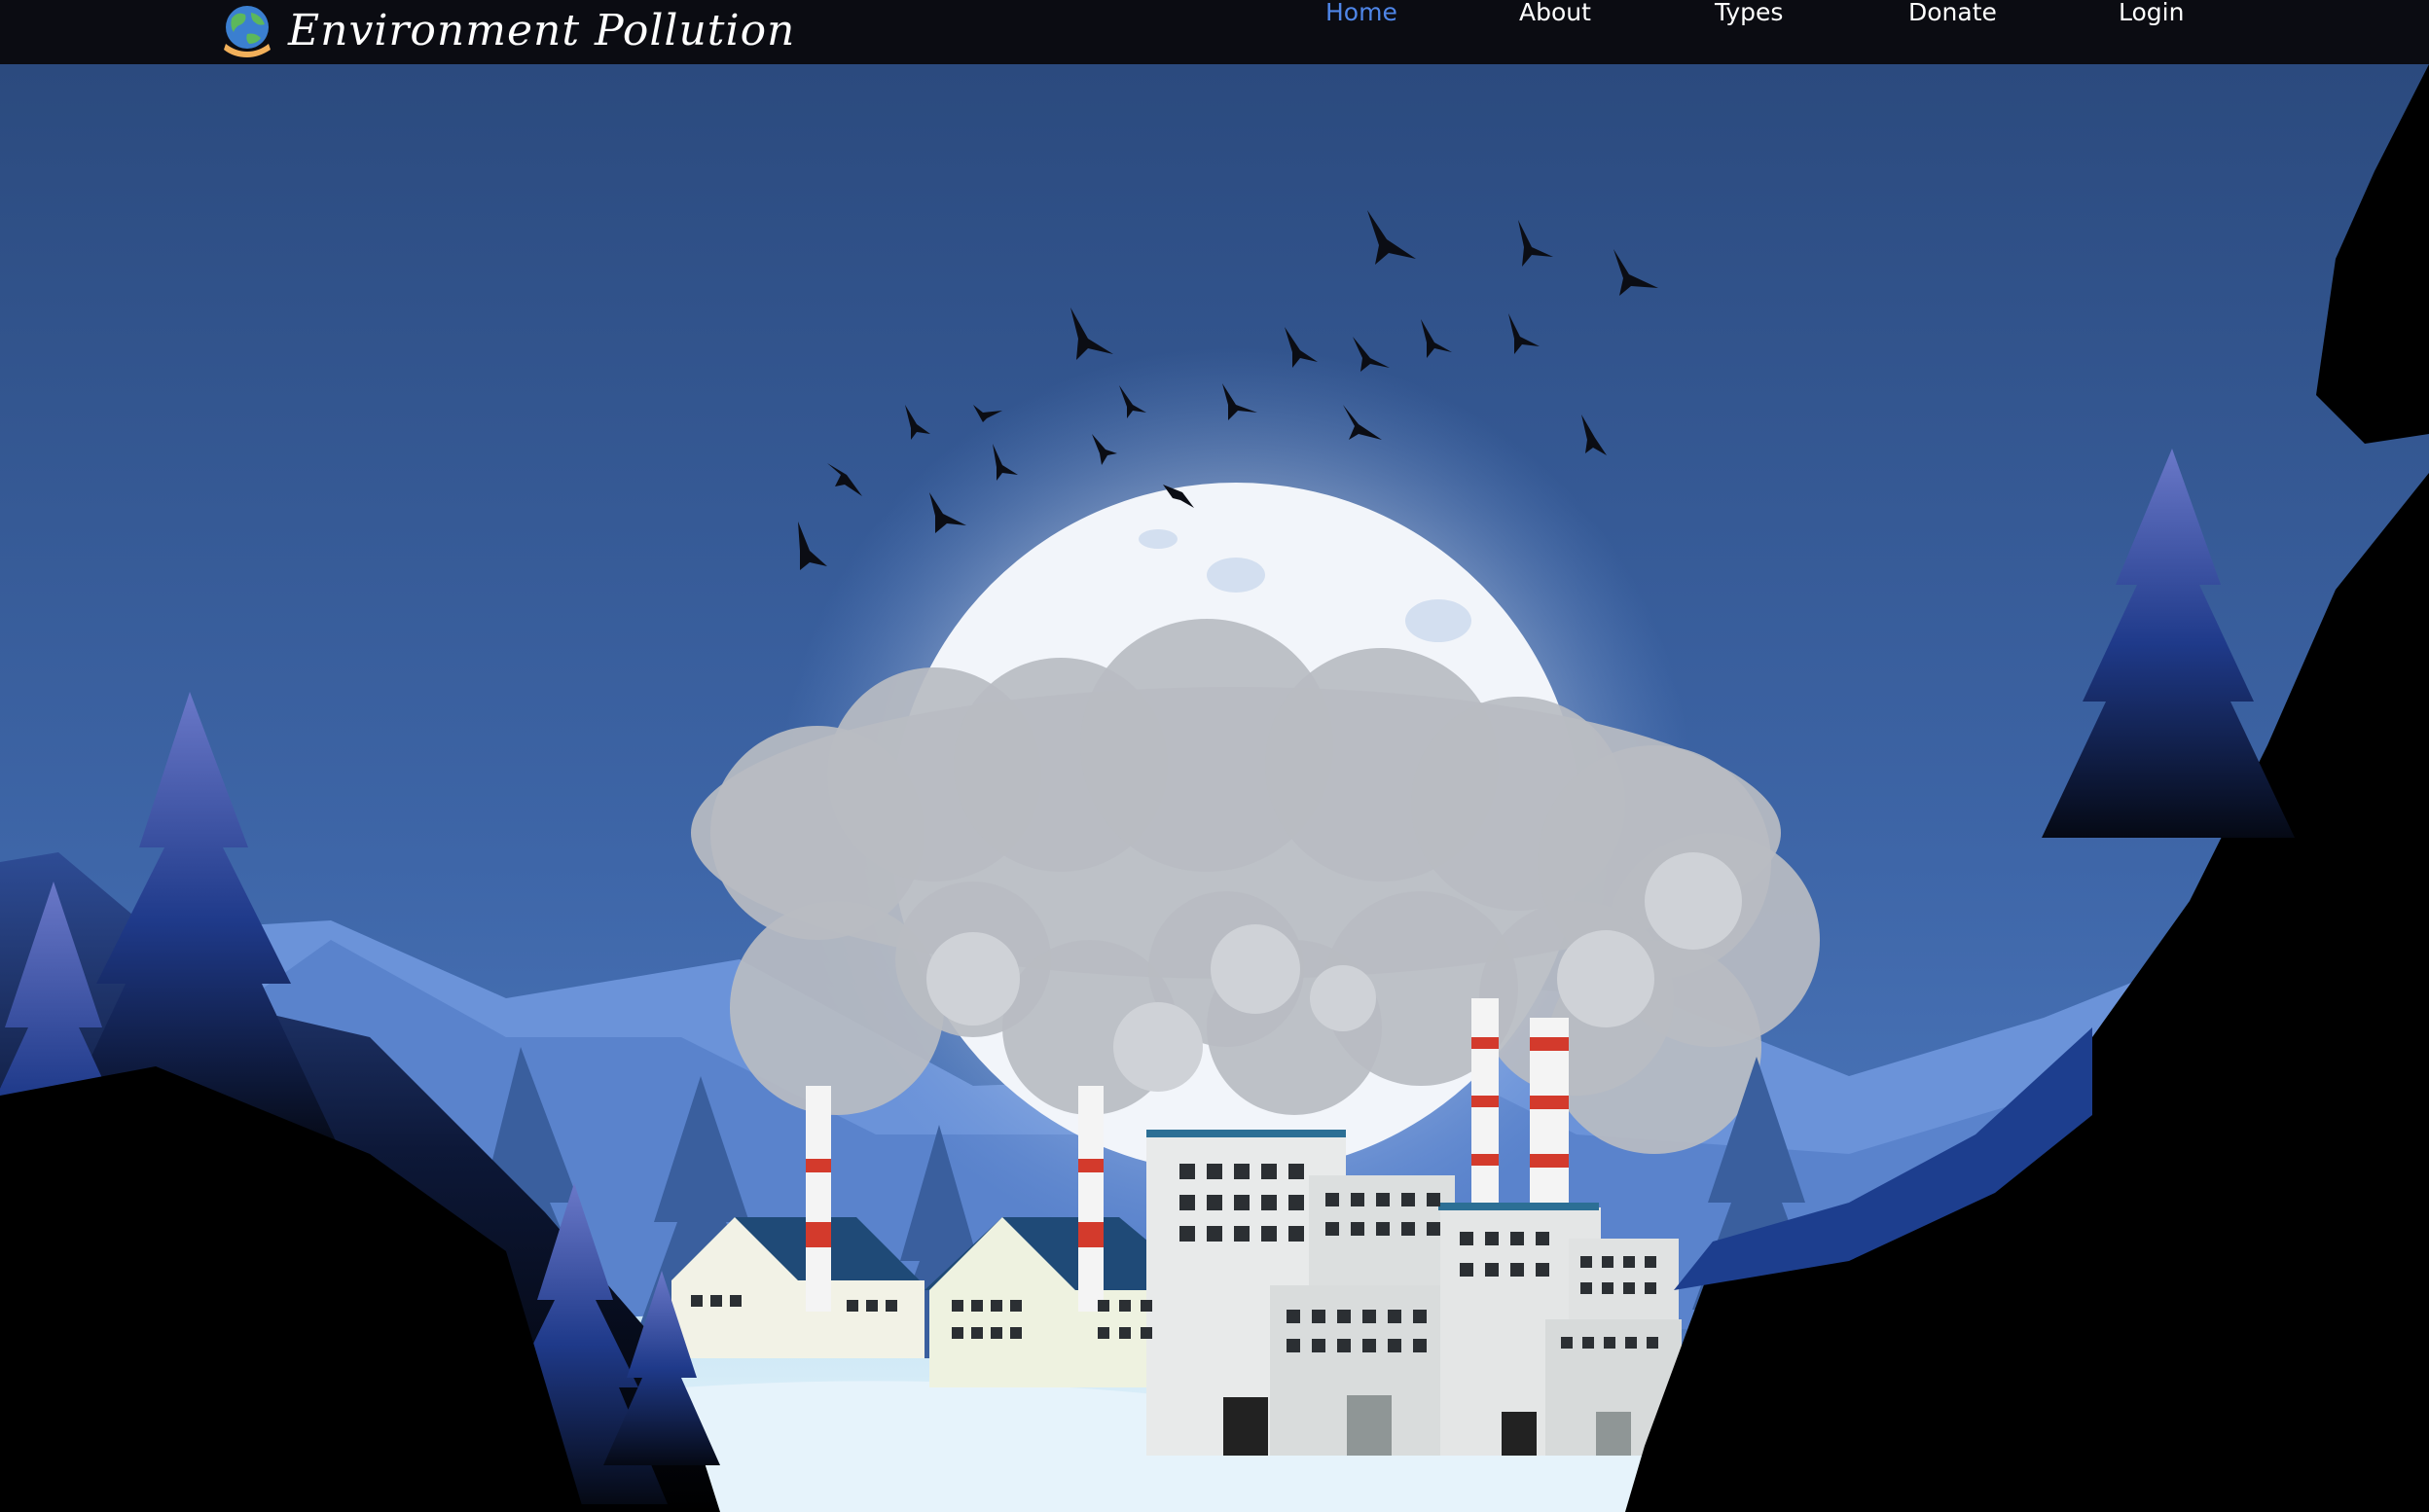 The height and width of the screenshot is (1512, 2429). I want to click on nav-link-types: Types, so click(1749, 13).